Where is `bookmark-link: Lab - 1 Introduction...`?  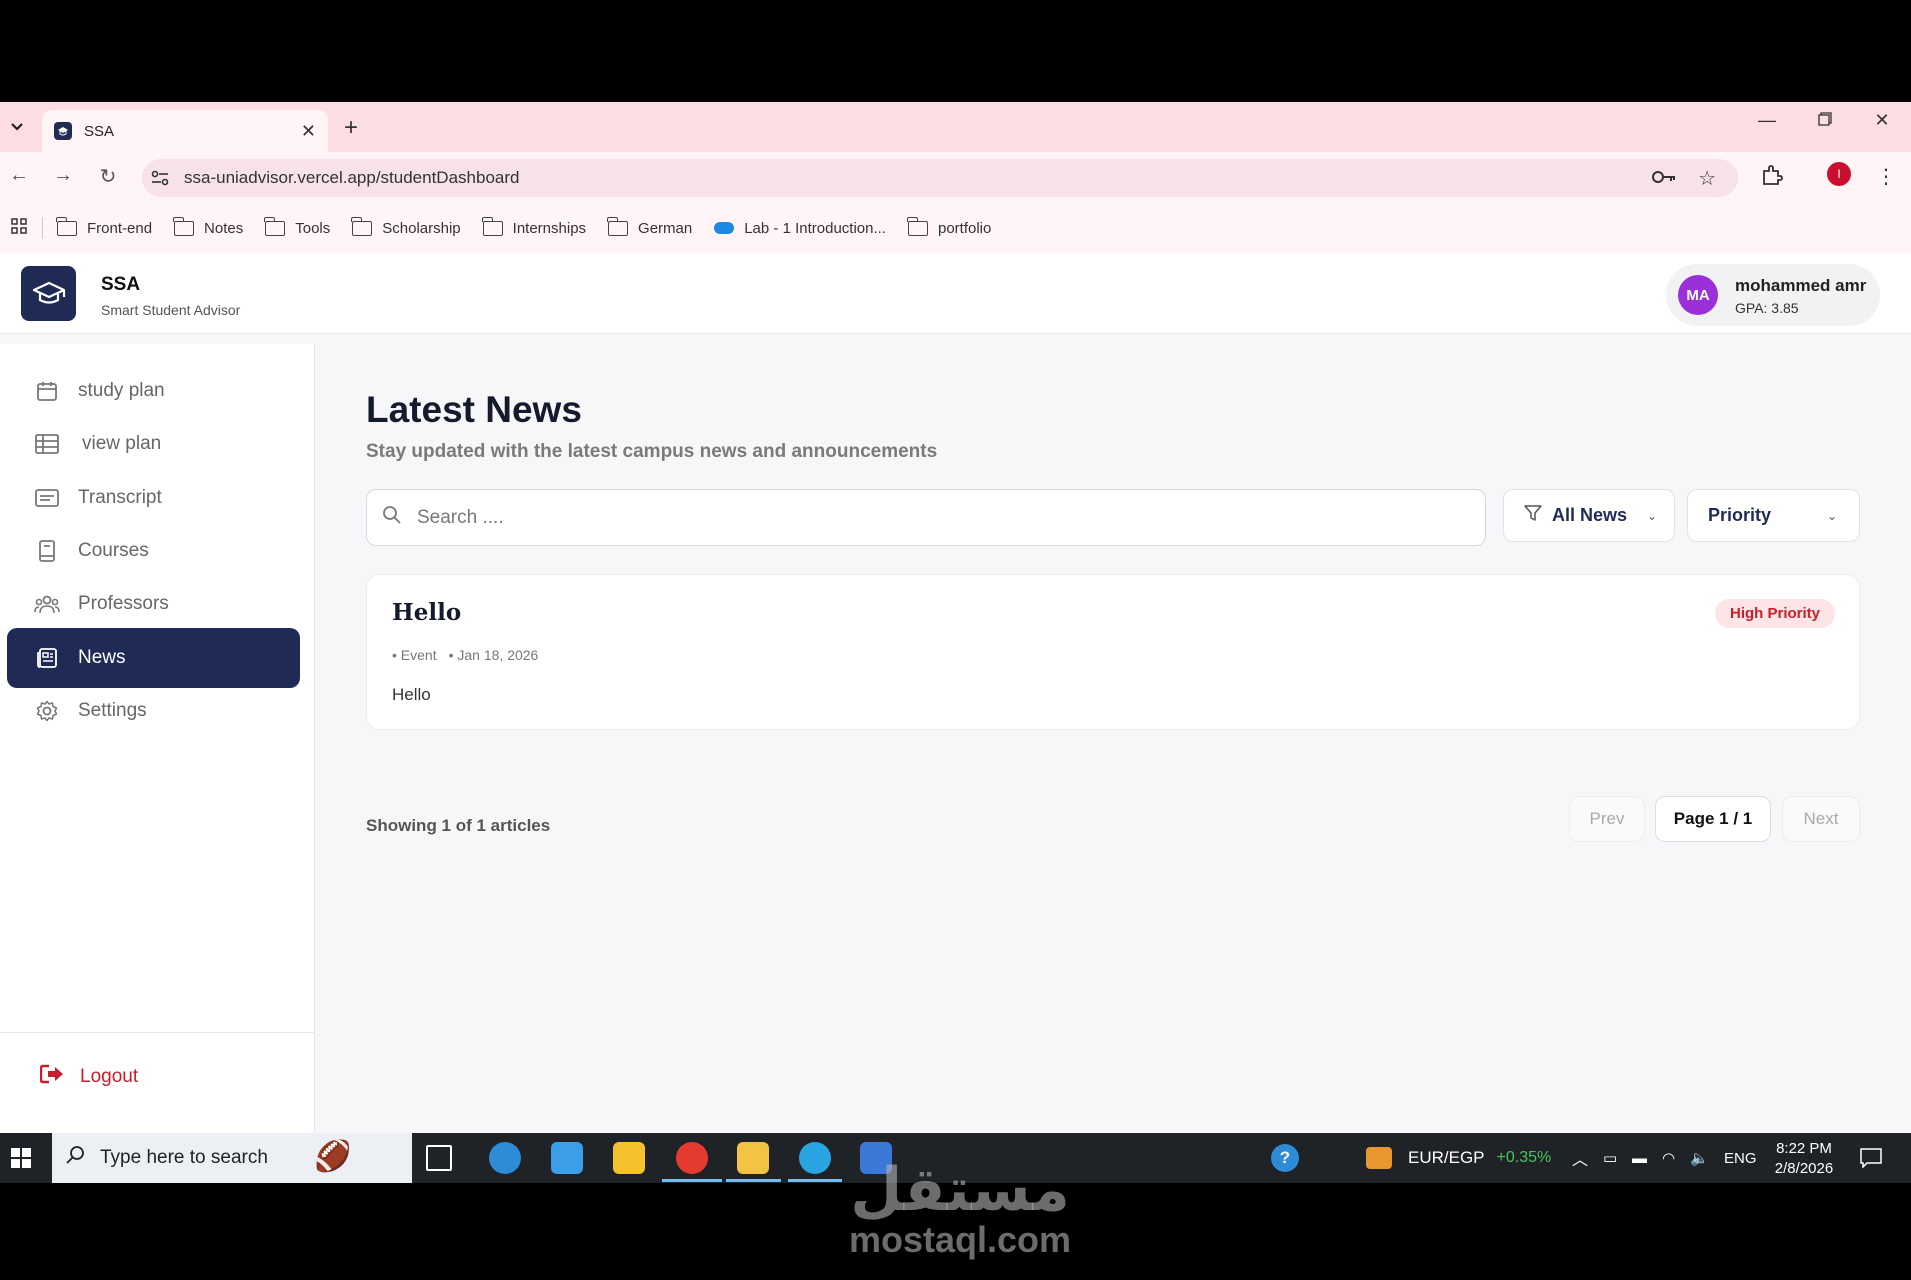
bookmark-link: Lab - 1 Introduction... is located at coordinates (800, 228).